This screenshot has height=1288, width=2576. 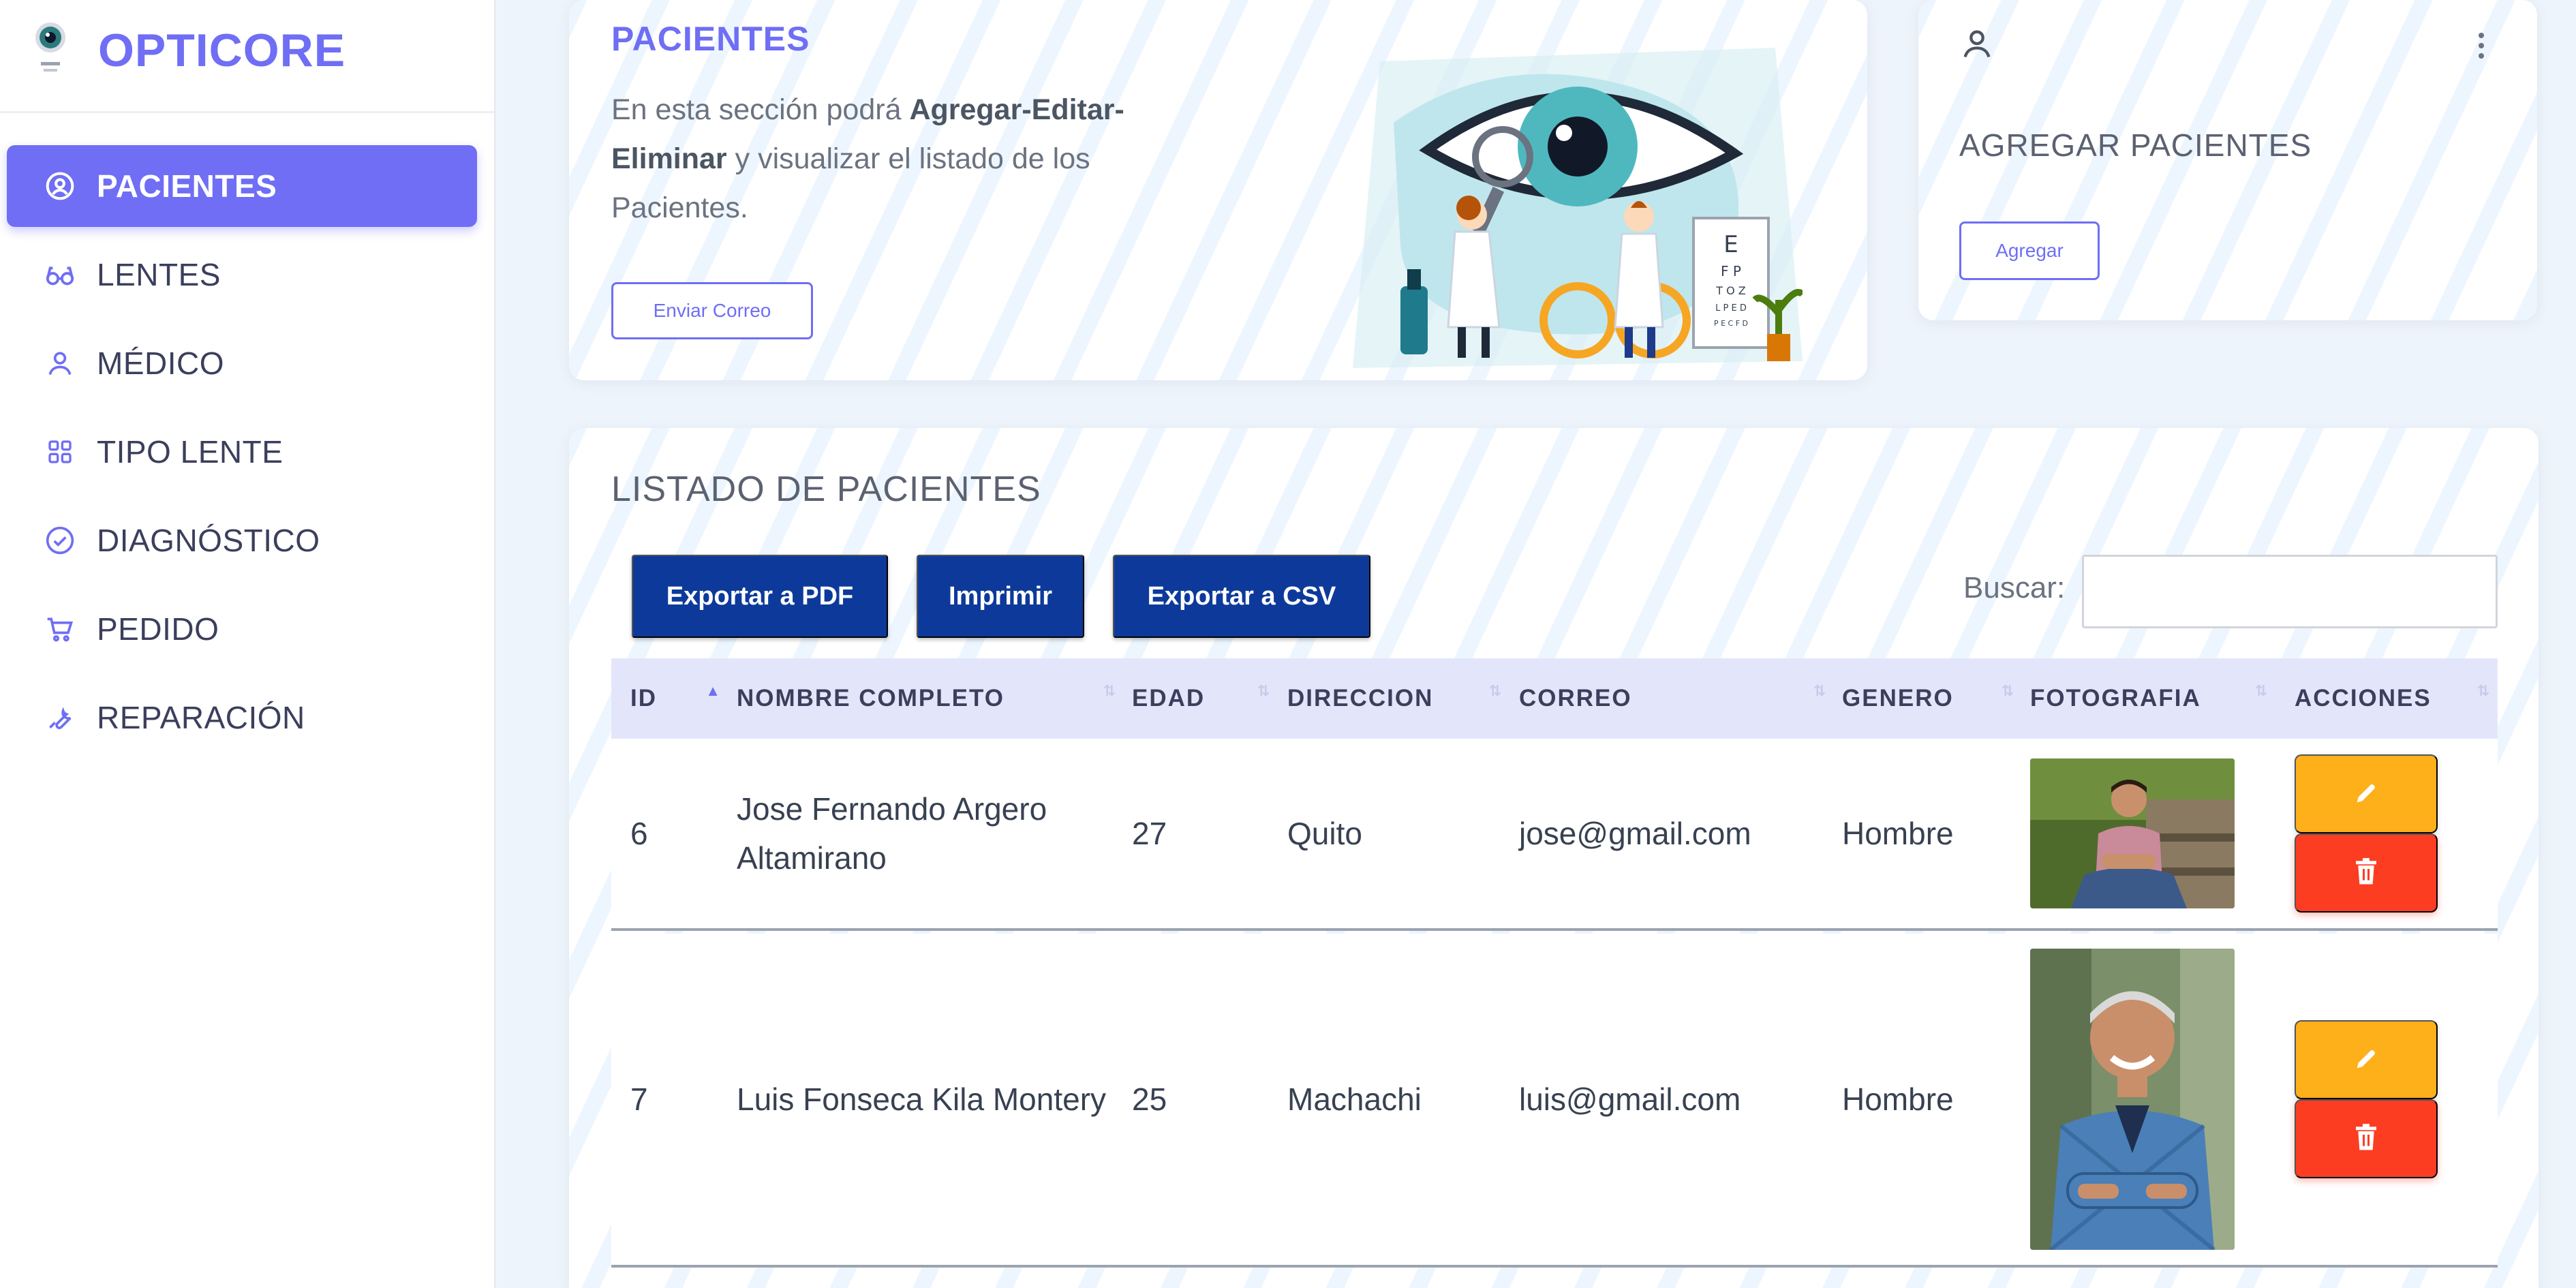 I want to click on column-header-email: CORREO ⇅, so click(x=1671, y=698).